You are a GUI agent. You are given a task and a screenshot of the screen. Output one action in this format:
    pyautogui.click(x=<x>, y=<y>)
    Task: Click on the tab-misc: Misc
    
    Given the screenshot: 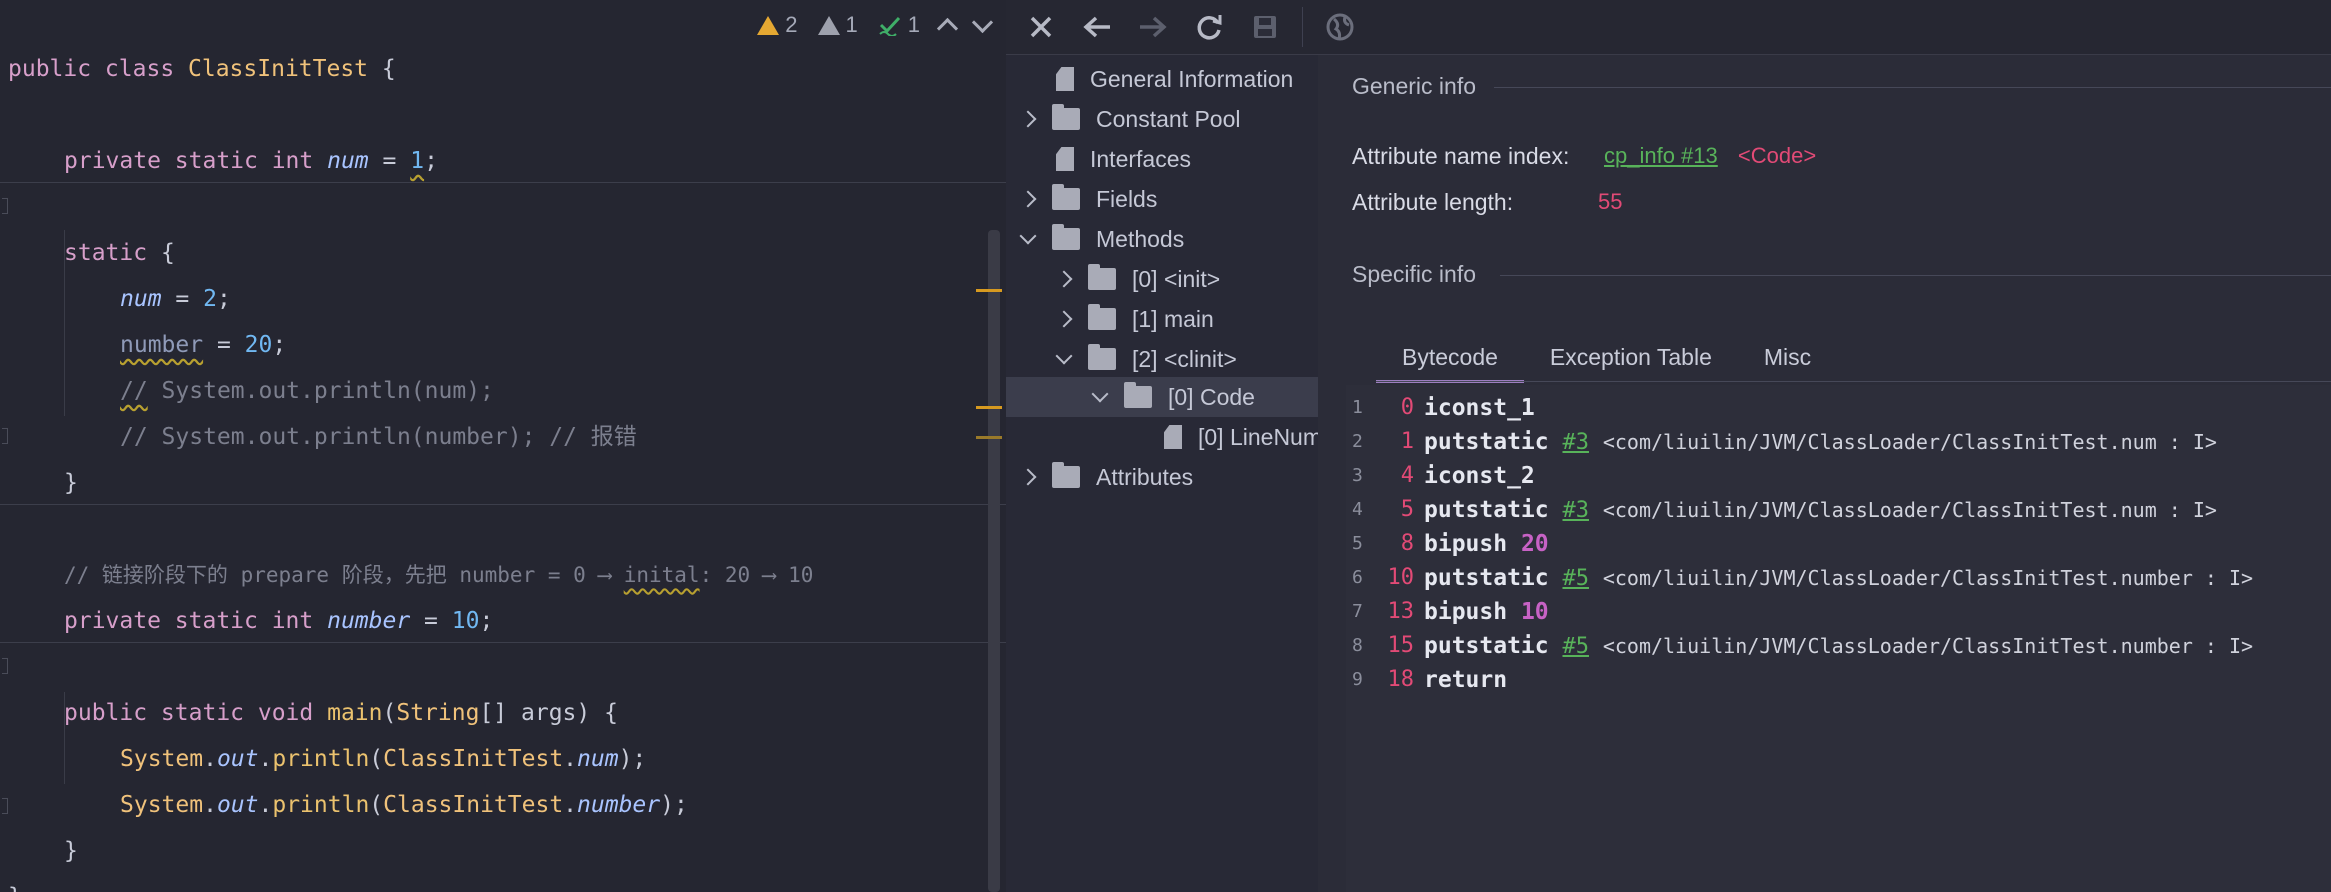 What is the action you would take?
    pyautogui.click(x=1787, y=357)
    